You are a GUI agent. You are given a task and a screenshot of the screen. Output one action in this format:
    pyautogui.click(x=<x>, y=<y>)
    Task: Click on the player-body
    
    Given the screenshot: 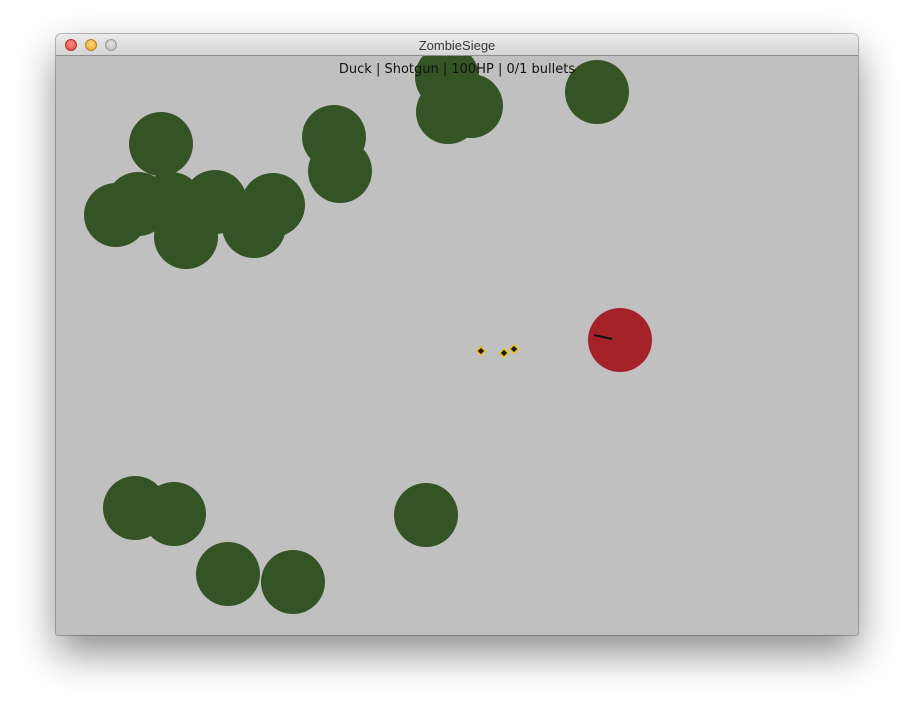 What is the action you would take?
    pyautogui.click(x=620, y=340)
    